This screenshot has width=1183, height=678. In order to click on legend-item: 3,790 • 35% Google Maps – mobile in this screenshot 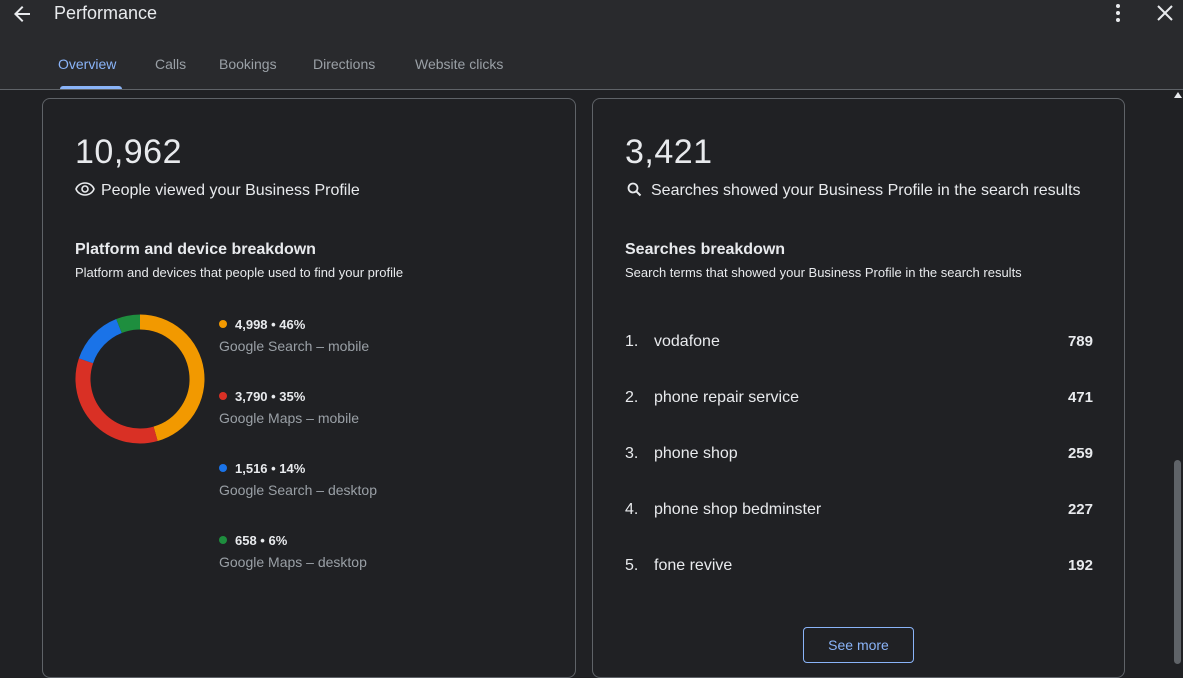, I will do `click(349, 407)`.